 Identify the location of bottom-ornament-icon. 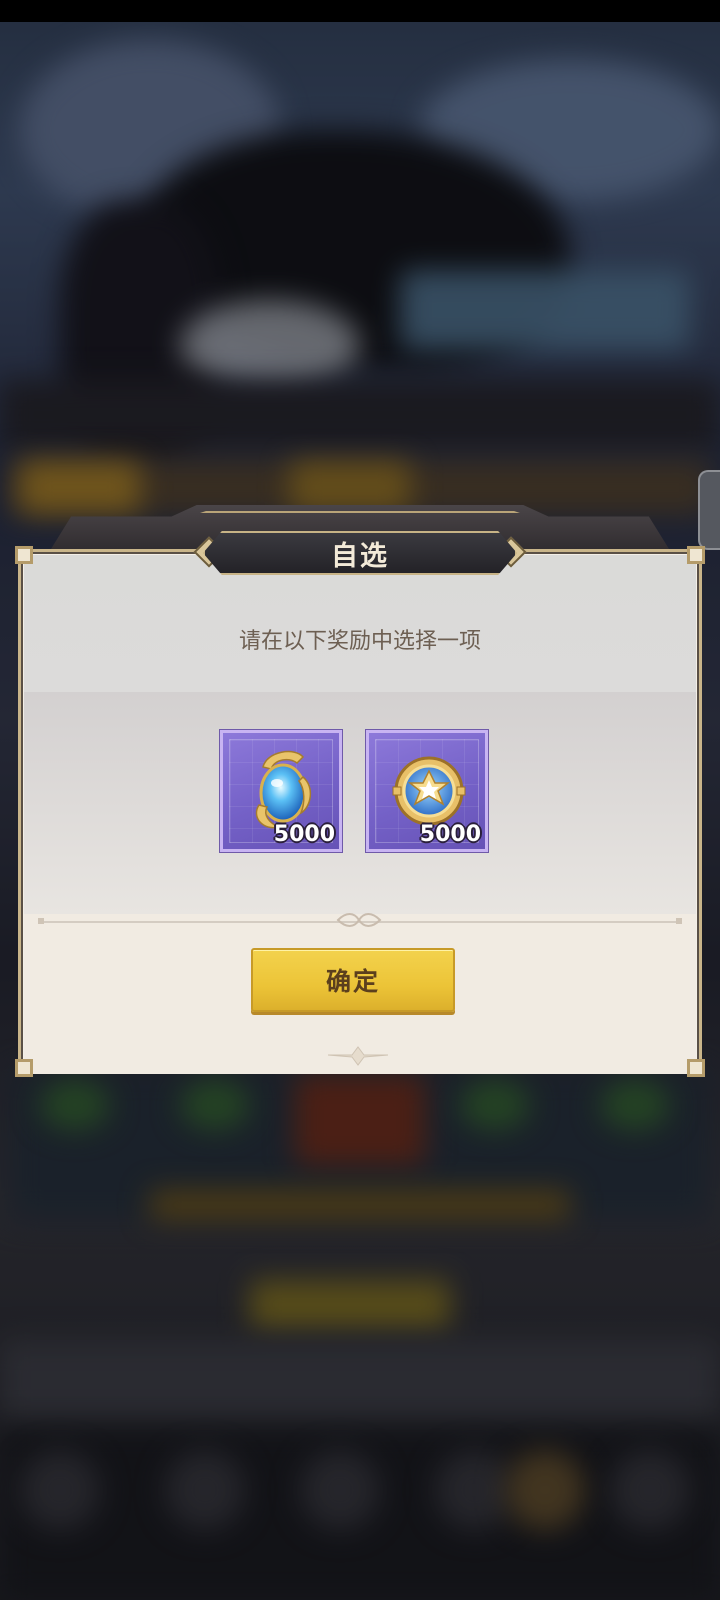
(358, 1056).